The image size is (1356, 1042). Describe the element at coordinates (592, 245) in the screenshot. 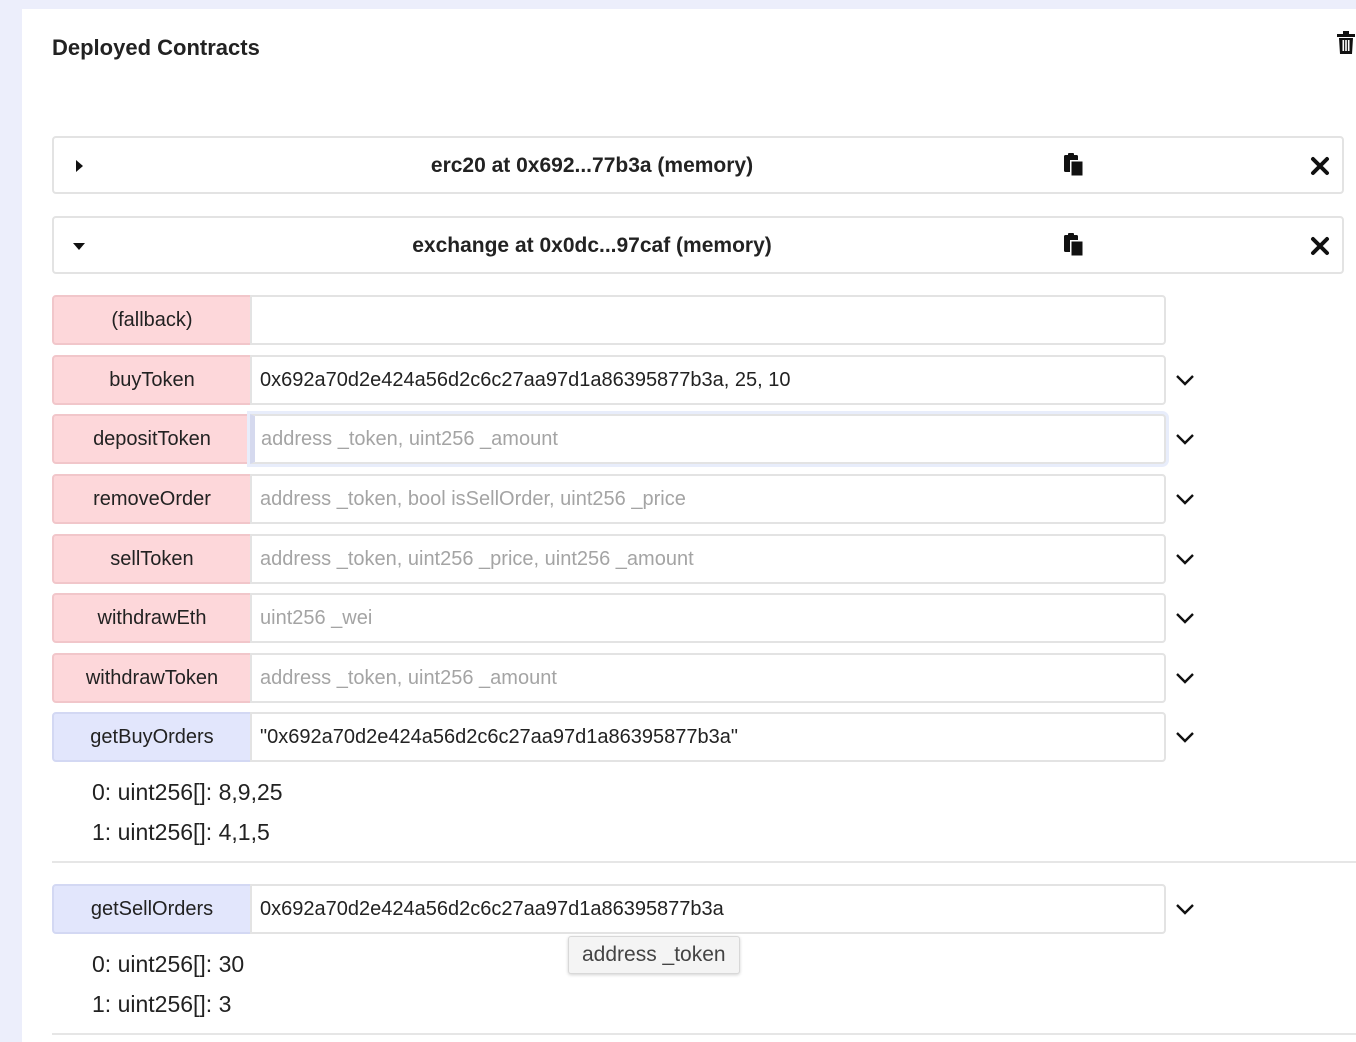

I see `instance-title: exchange at 0x0dc...97caf (memory)` at that location.